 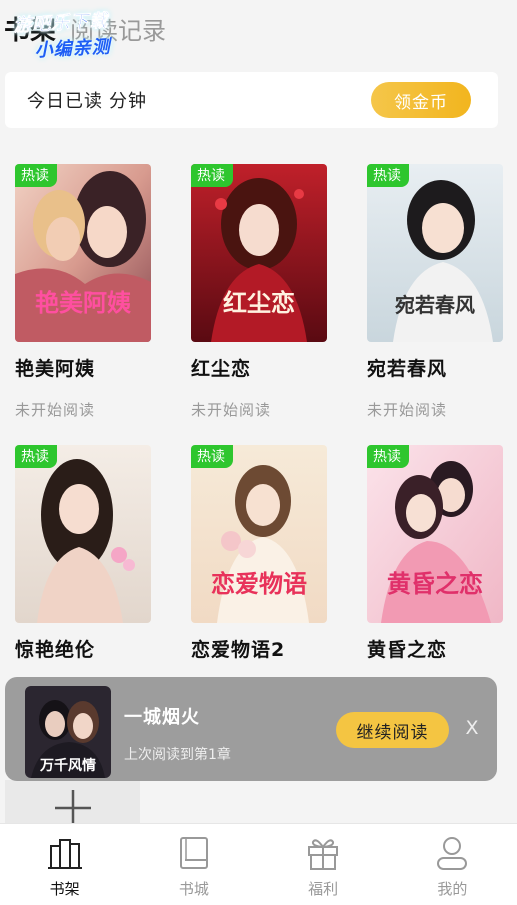 What do you see at coordinates (435, 648) in the screenshot?
I see `book-title: 黄昏之恋` at bounding box center [435, 648].